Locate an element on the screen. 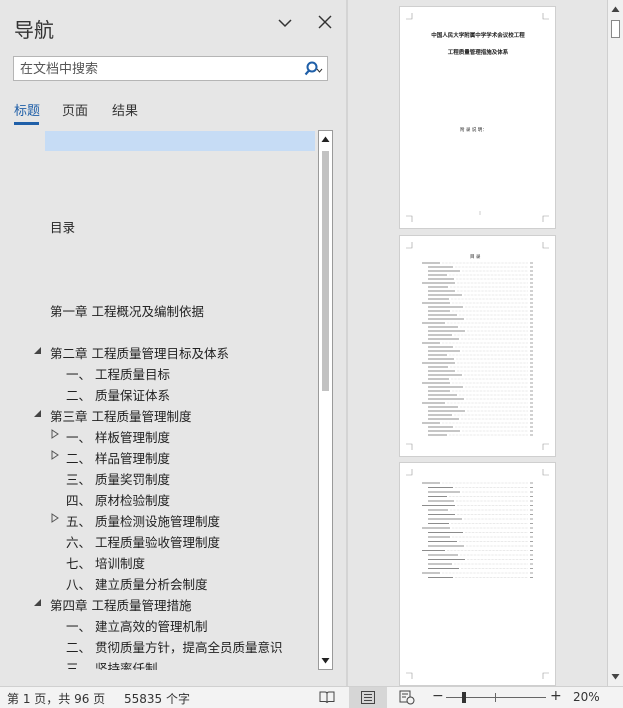 This screenshot has height=708, width=623. page-count: 第 1 页，共 96 页 is located at coordinates (56, 698).